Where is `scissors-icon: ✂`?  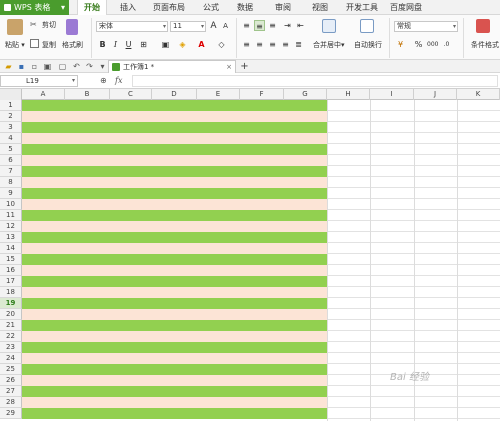
scissors-icon: ✂ is located at coordinates (34, 24).